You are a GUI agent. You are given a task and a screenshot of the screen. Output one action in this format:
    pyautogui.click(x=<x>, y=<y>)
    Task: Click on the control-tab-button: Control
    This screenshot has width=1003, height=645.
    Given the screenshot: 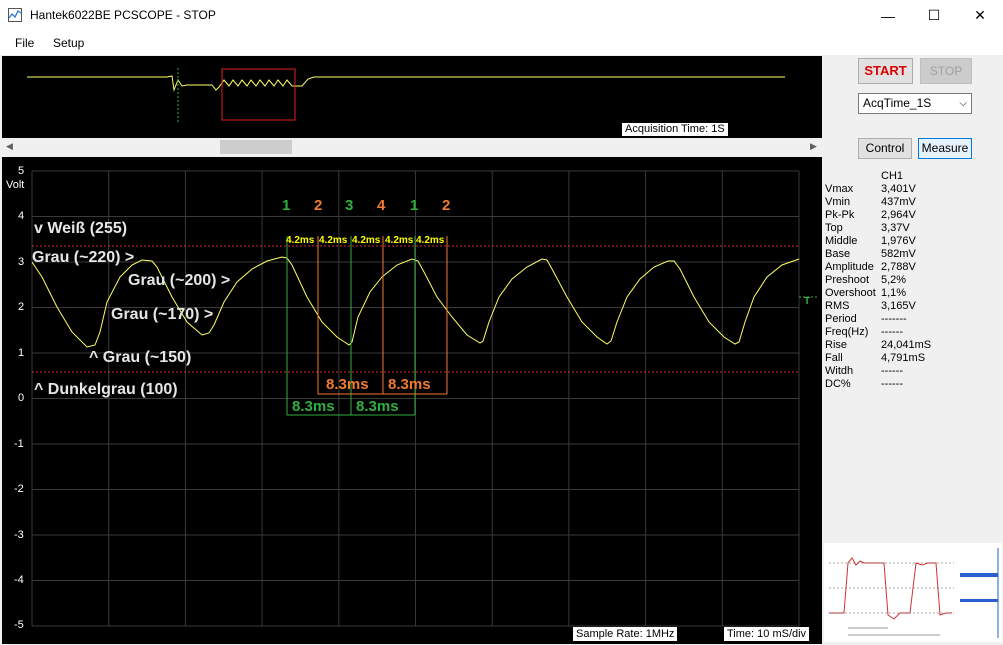 What is the action you would take?
    pyautogui.click(x=885, y=148)
    